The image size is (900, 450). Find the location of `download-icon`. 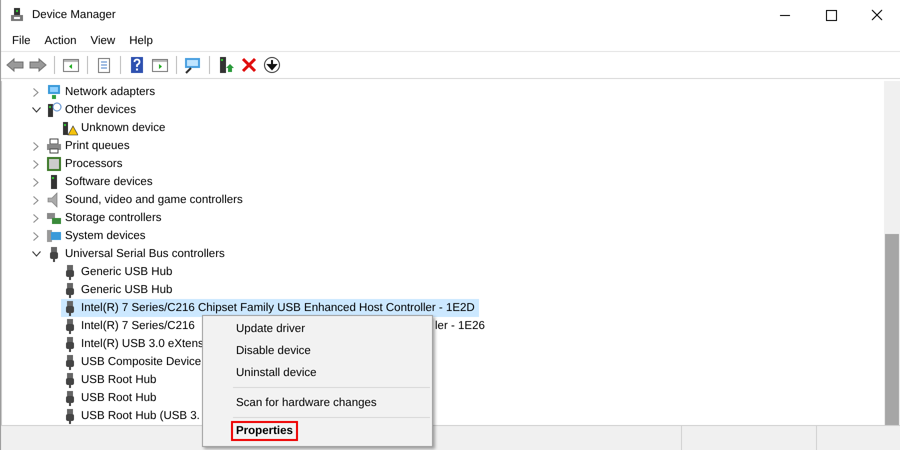

download-icon is located at coordinates (272, 65).